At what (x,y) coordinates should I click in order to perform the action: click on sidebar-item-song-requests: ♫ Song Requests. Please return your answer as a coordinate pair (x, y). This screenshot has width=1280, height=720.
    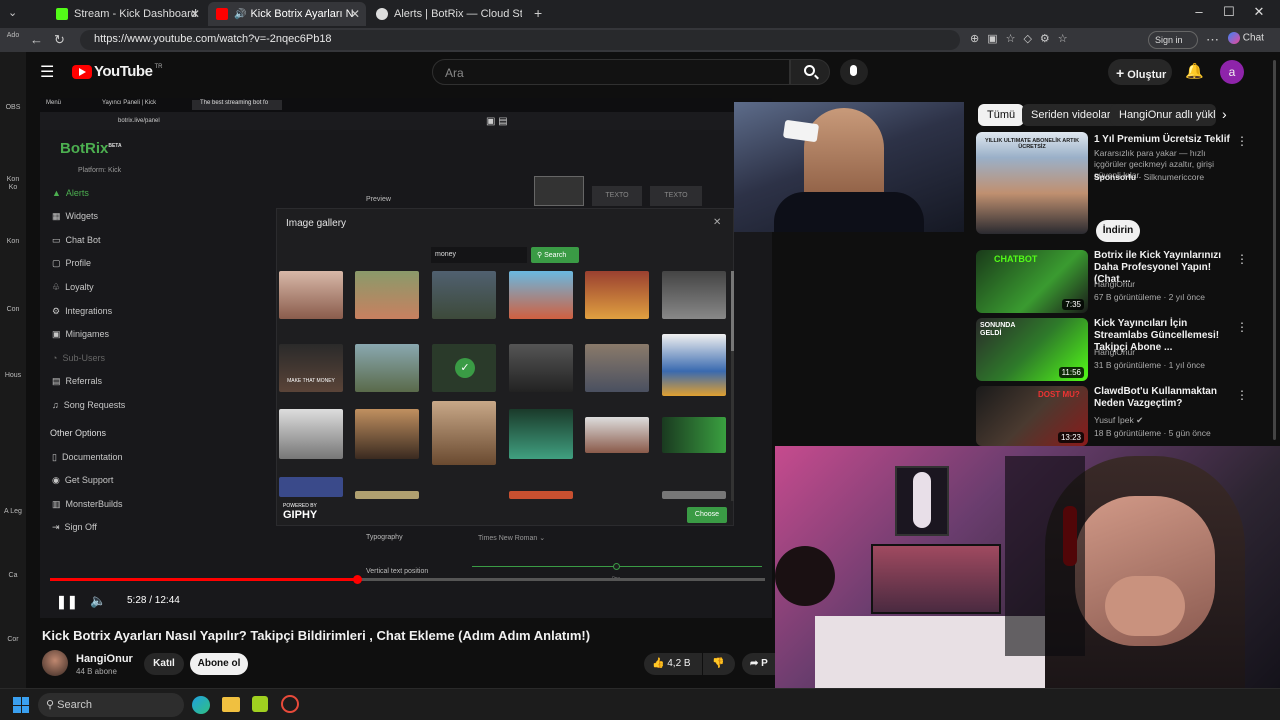
    Looking at the image, I should click on (89, 405).